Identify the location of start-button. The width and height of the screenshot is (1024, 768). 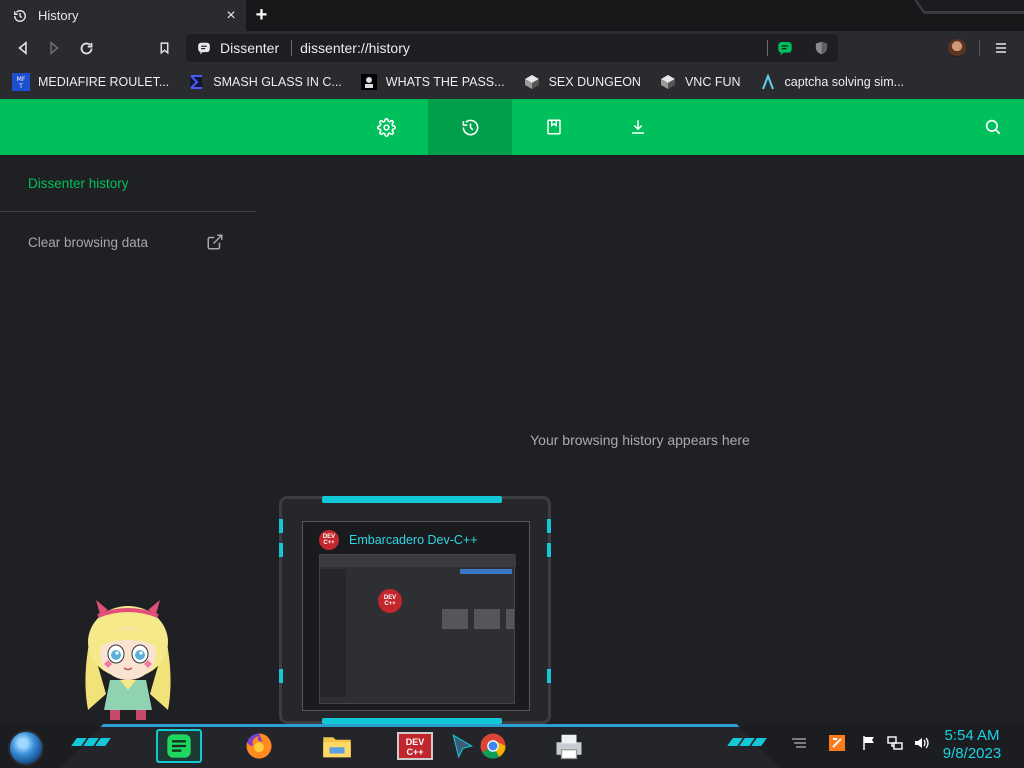
(26, 748).